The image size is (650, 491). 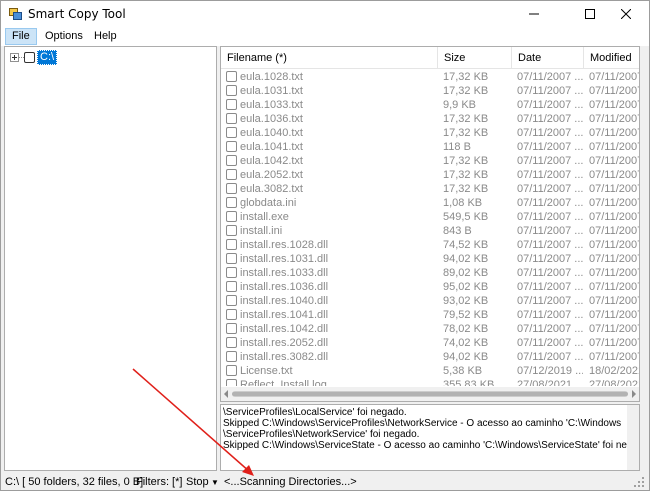 I want to click on file-name: eula.1031.txt, so click(x=271, y=91).